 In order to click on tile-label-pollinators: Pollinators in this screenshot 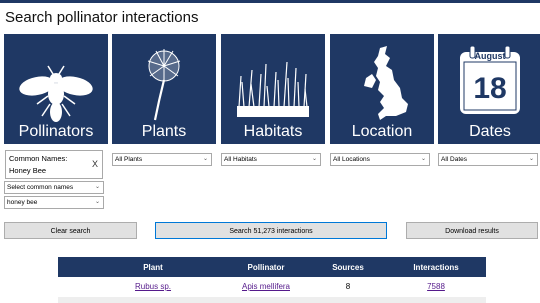, I will do `click(56, 131)`.